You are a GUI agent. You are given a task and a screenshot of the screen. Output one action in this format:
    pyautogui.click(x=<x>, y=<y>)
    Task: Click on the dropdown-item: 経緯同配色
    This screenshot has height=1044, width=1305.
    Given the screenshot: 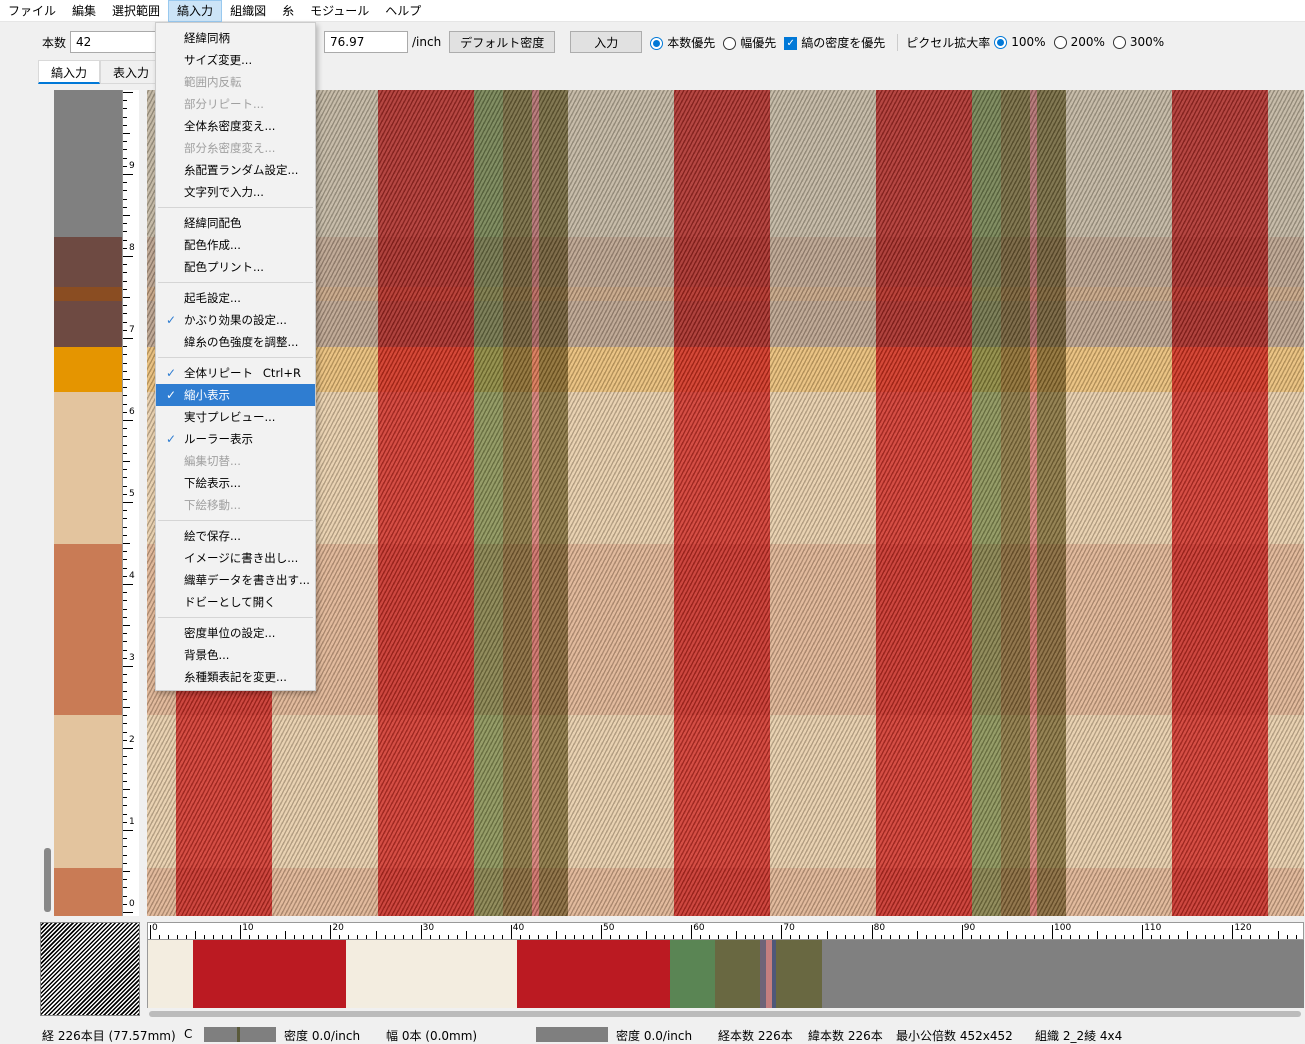 What is the action you would take?
    pyautogui.click(x=235, y=223)
    